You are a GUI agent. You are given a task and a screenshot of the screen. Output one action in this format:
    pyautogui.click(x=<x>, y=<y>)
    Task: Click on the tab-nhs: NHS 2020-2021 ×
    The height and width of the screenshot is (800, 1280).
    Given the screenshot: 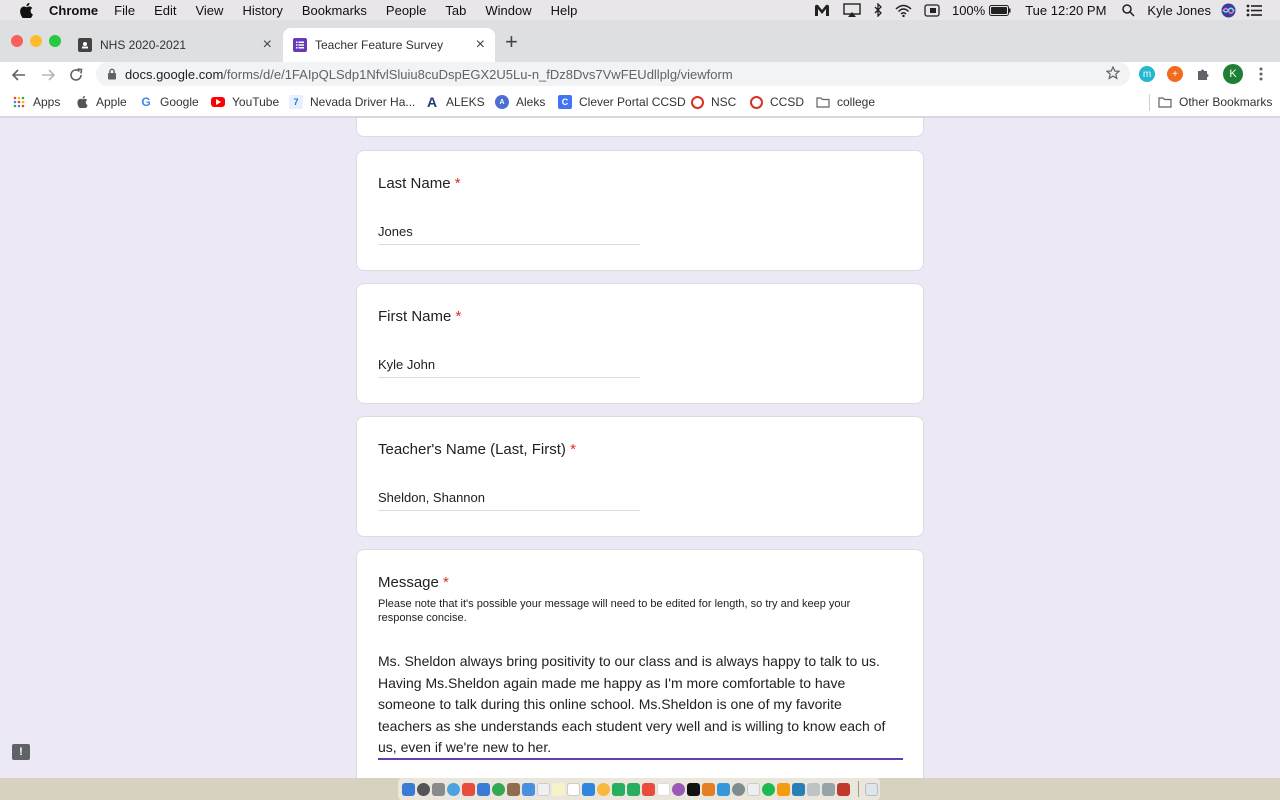 What is the action you would take?
    pyautogui.click(x=175, y=45)
    